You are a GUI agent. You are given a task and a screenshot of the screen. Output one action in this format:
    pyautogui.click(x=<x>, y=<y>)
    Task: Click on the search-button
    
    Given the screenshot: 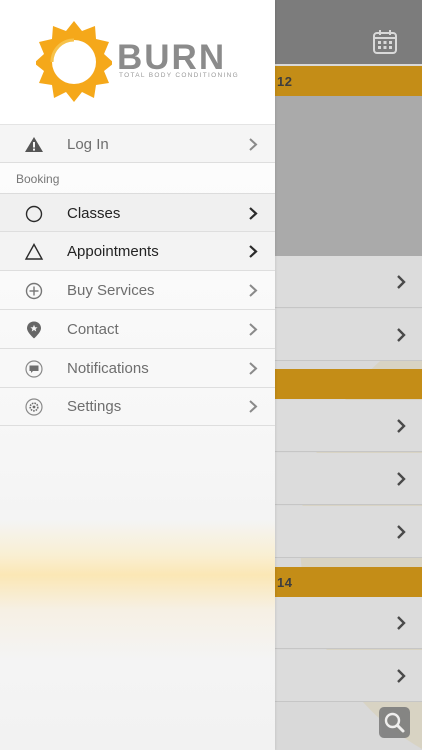 What is the action you would take?
    pyautogui.click(x=394, y=722)
    